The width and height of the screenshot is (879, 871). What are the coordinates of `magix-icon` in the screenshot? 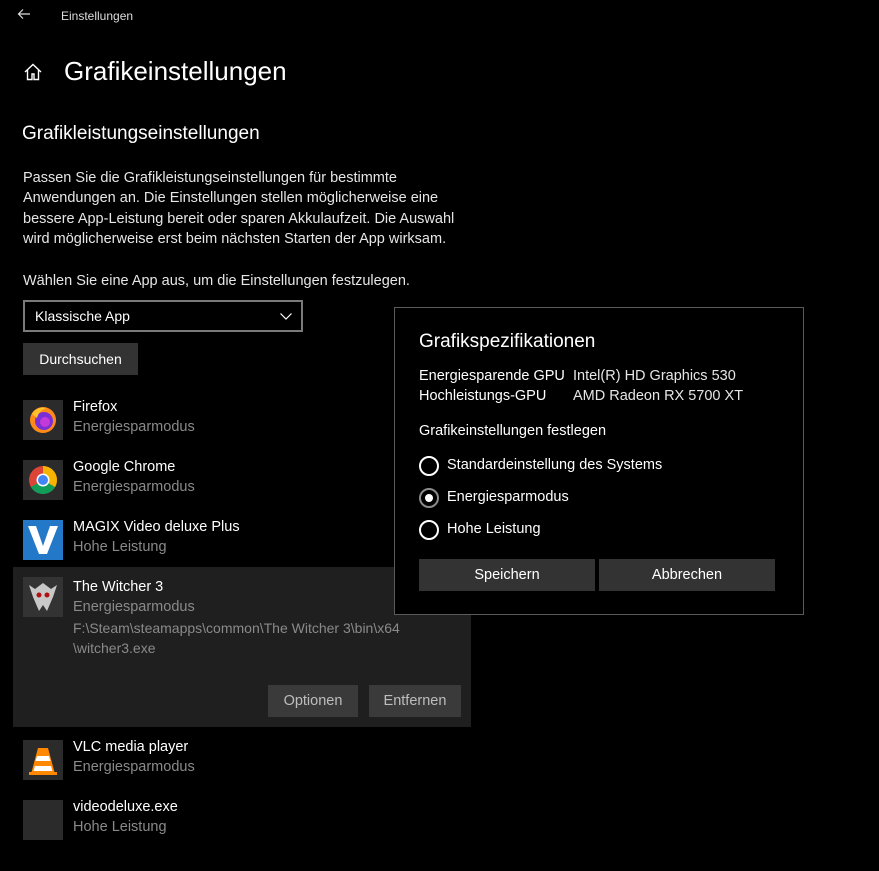 It's located at (43, 540).